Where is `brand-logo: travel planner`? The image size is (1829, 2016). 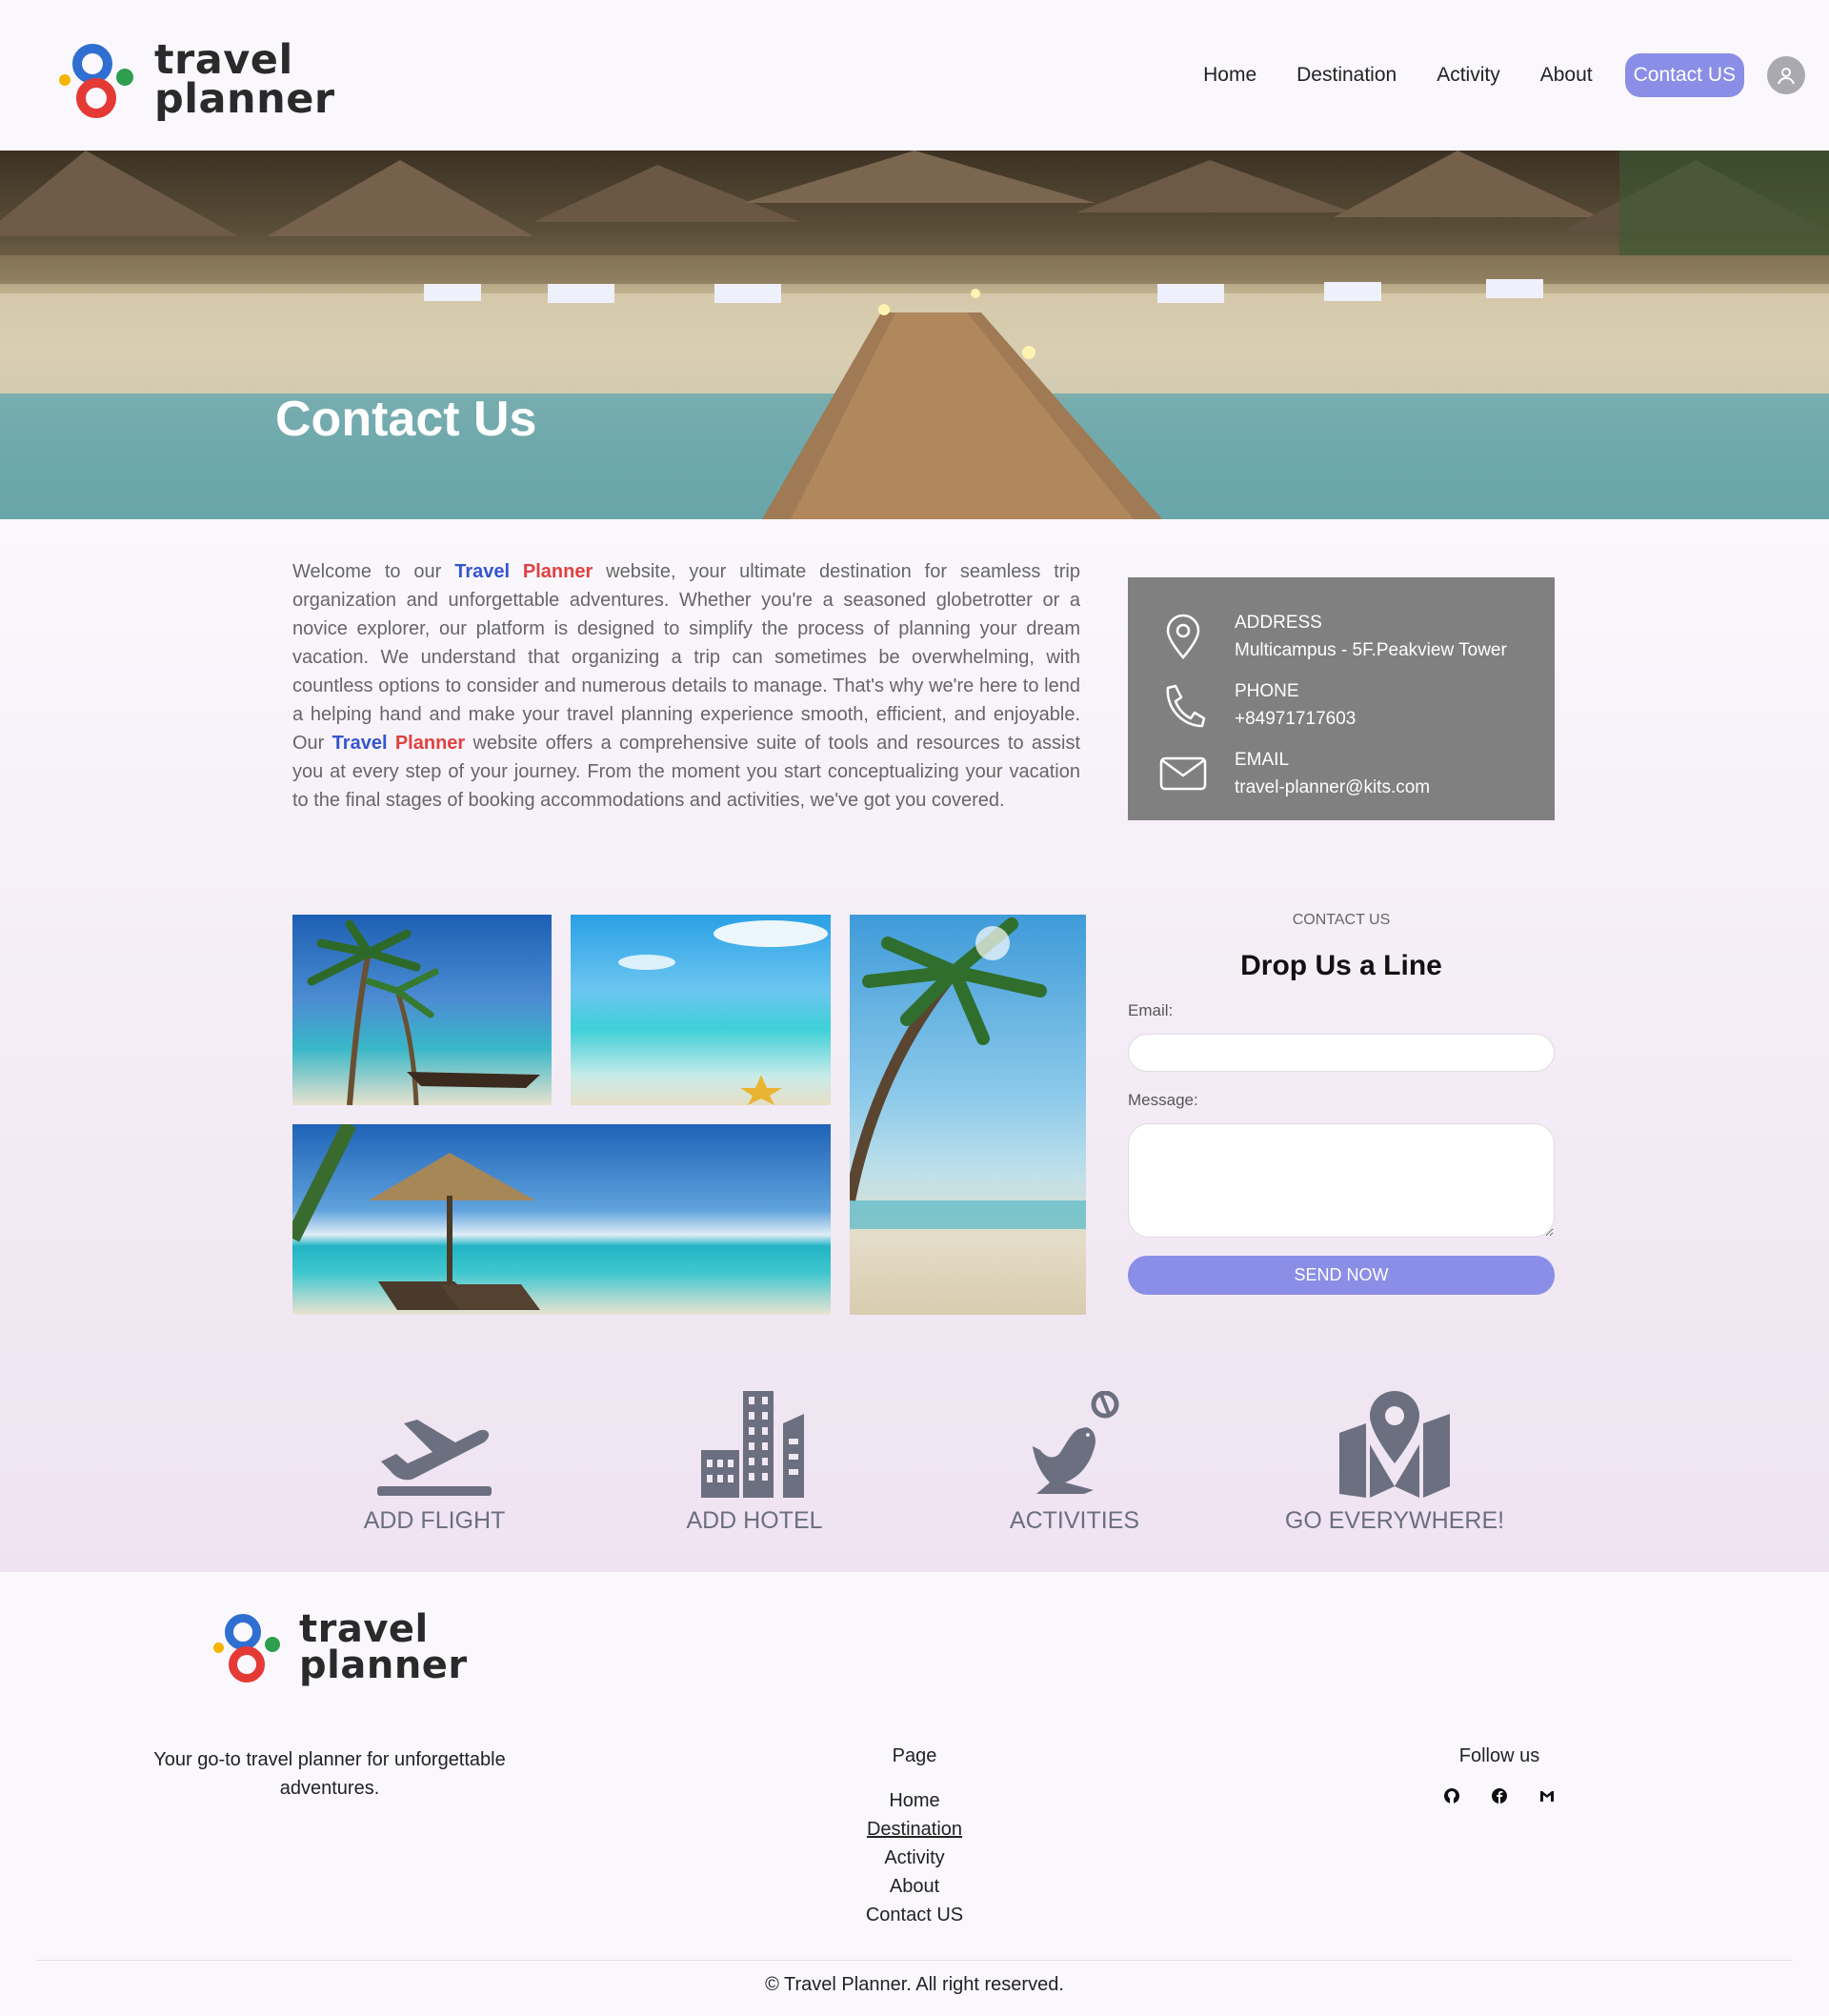
brand-logo: travel planner is located at coordinates (196, 80).